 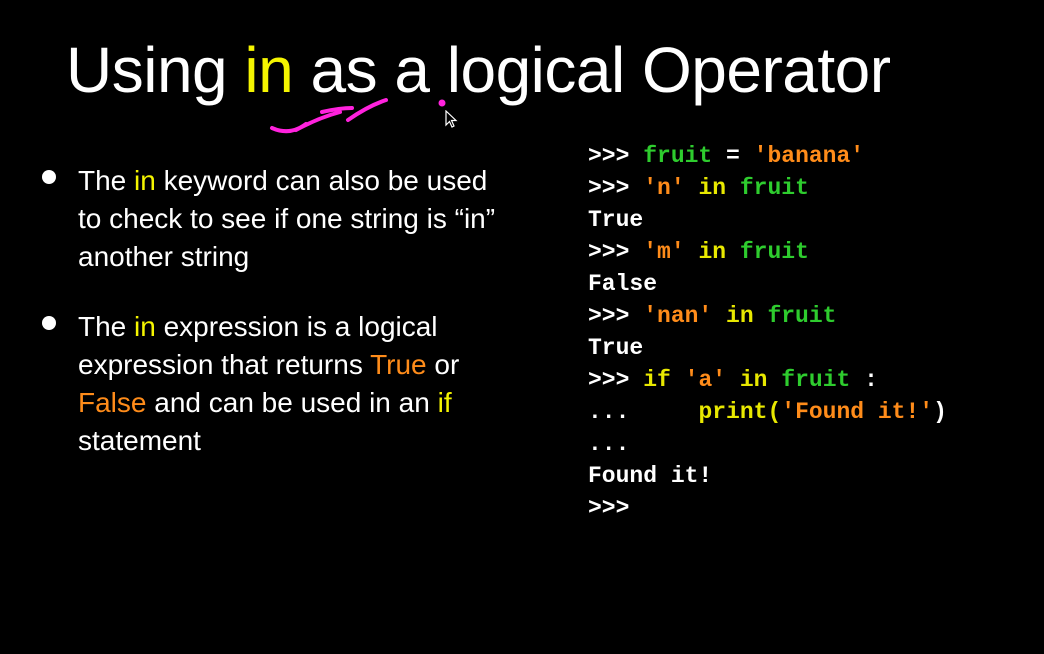 What do you see at coordinates (292, 402) in the screenshot?
I see `bullet-text: and can be used in an` at bounding box center [292, 402].